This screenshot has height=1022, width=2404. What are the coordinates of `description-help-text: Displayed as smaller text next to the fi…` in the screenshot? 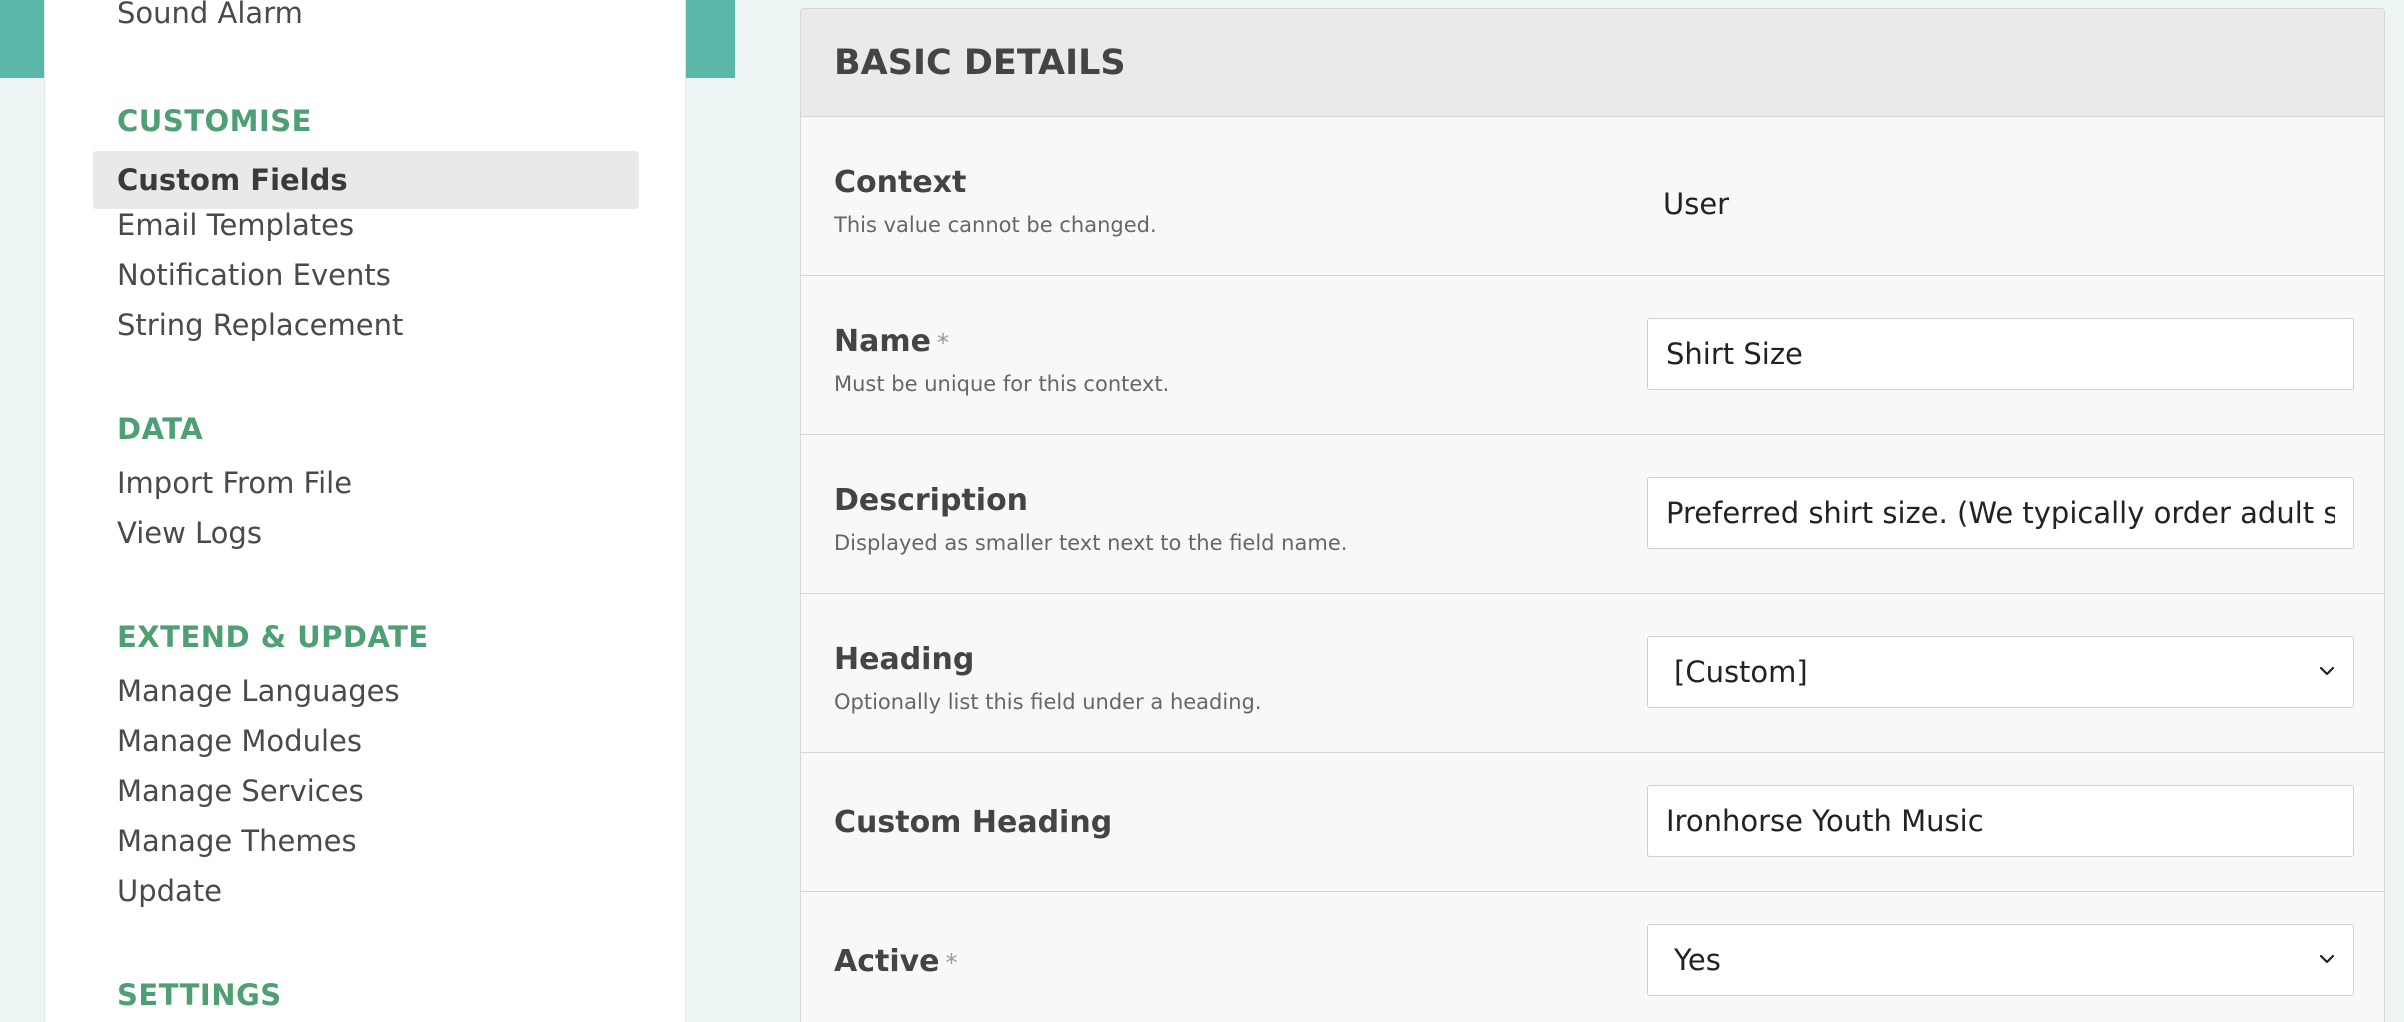 It's located at (1091, 543).